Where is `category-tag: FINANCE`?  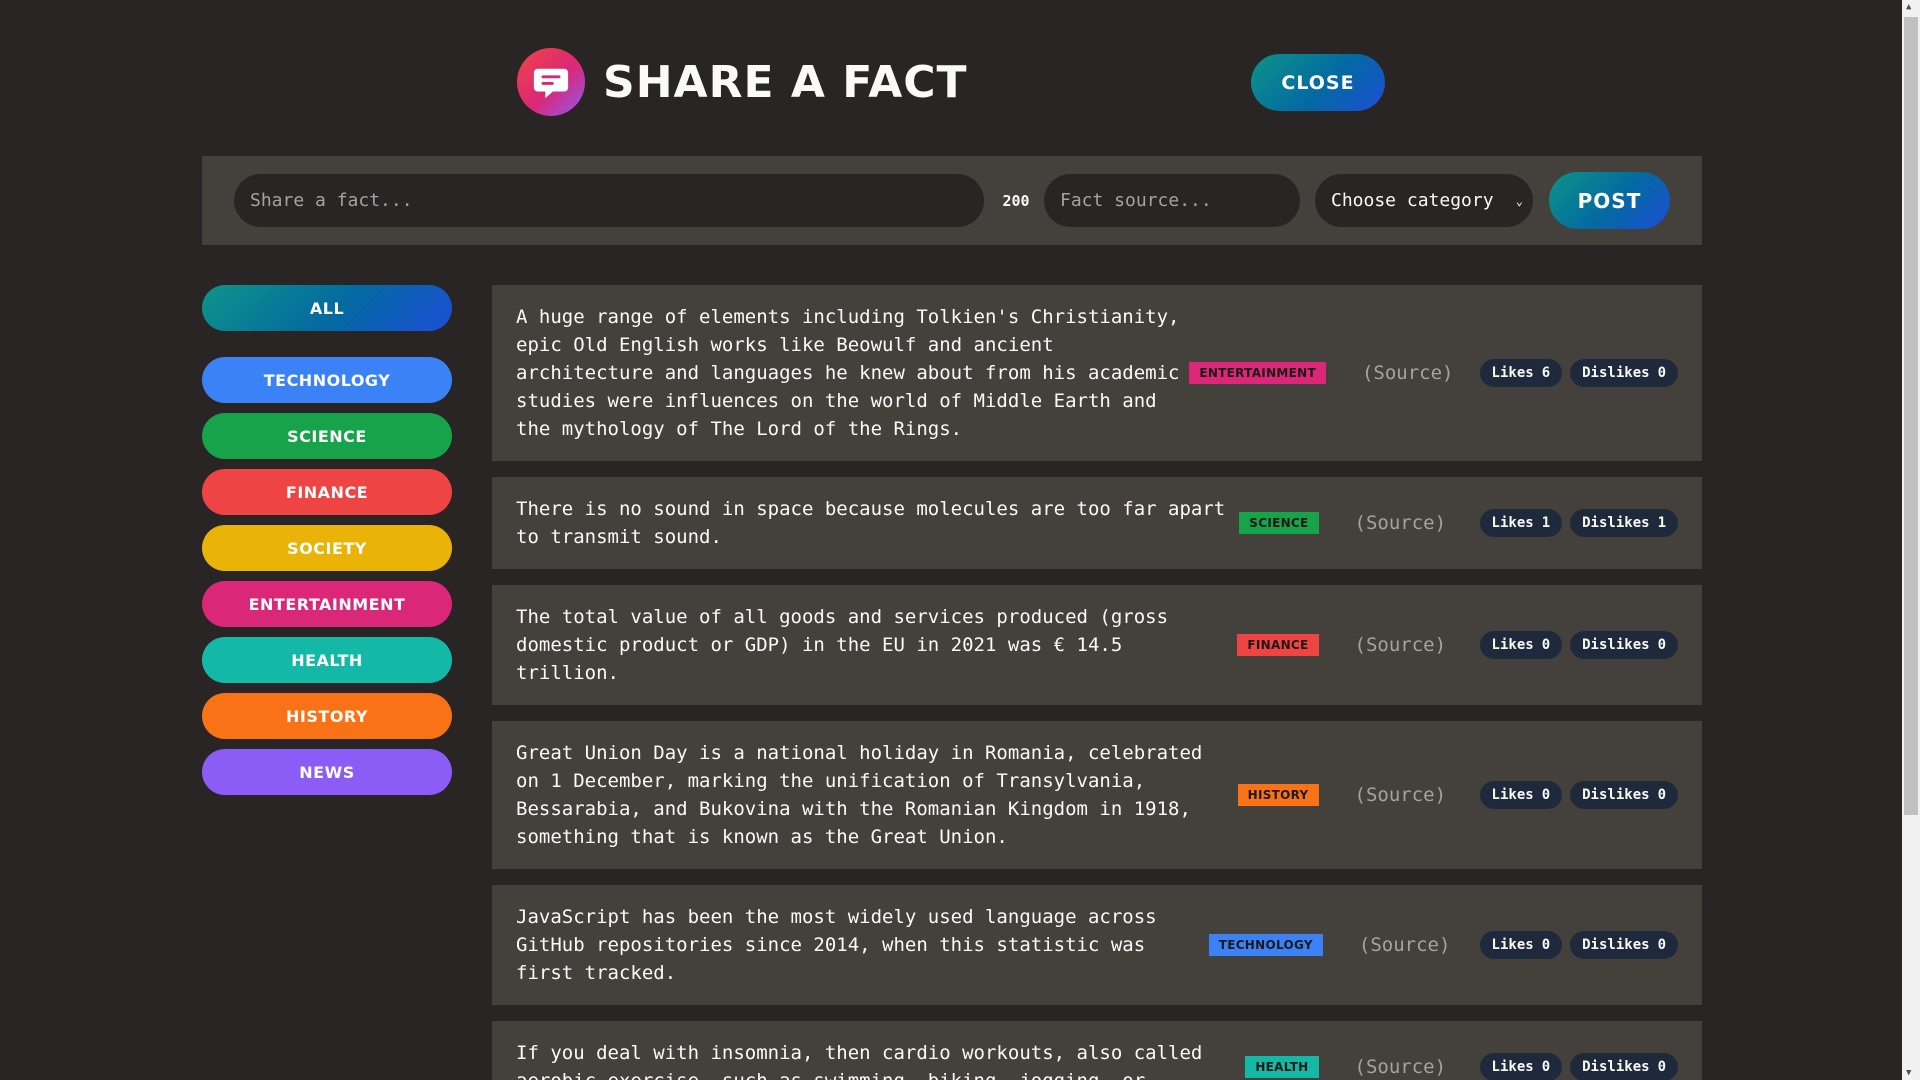 category-tag: FINANCE is located at coordinates (1278, 645).